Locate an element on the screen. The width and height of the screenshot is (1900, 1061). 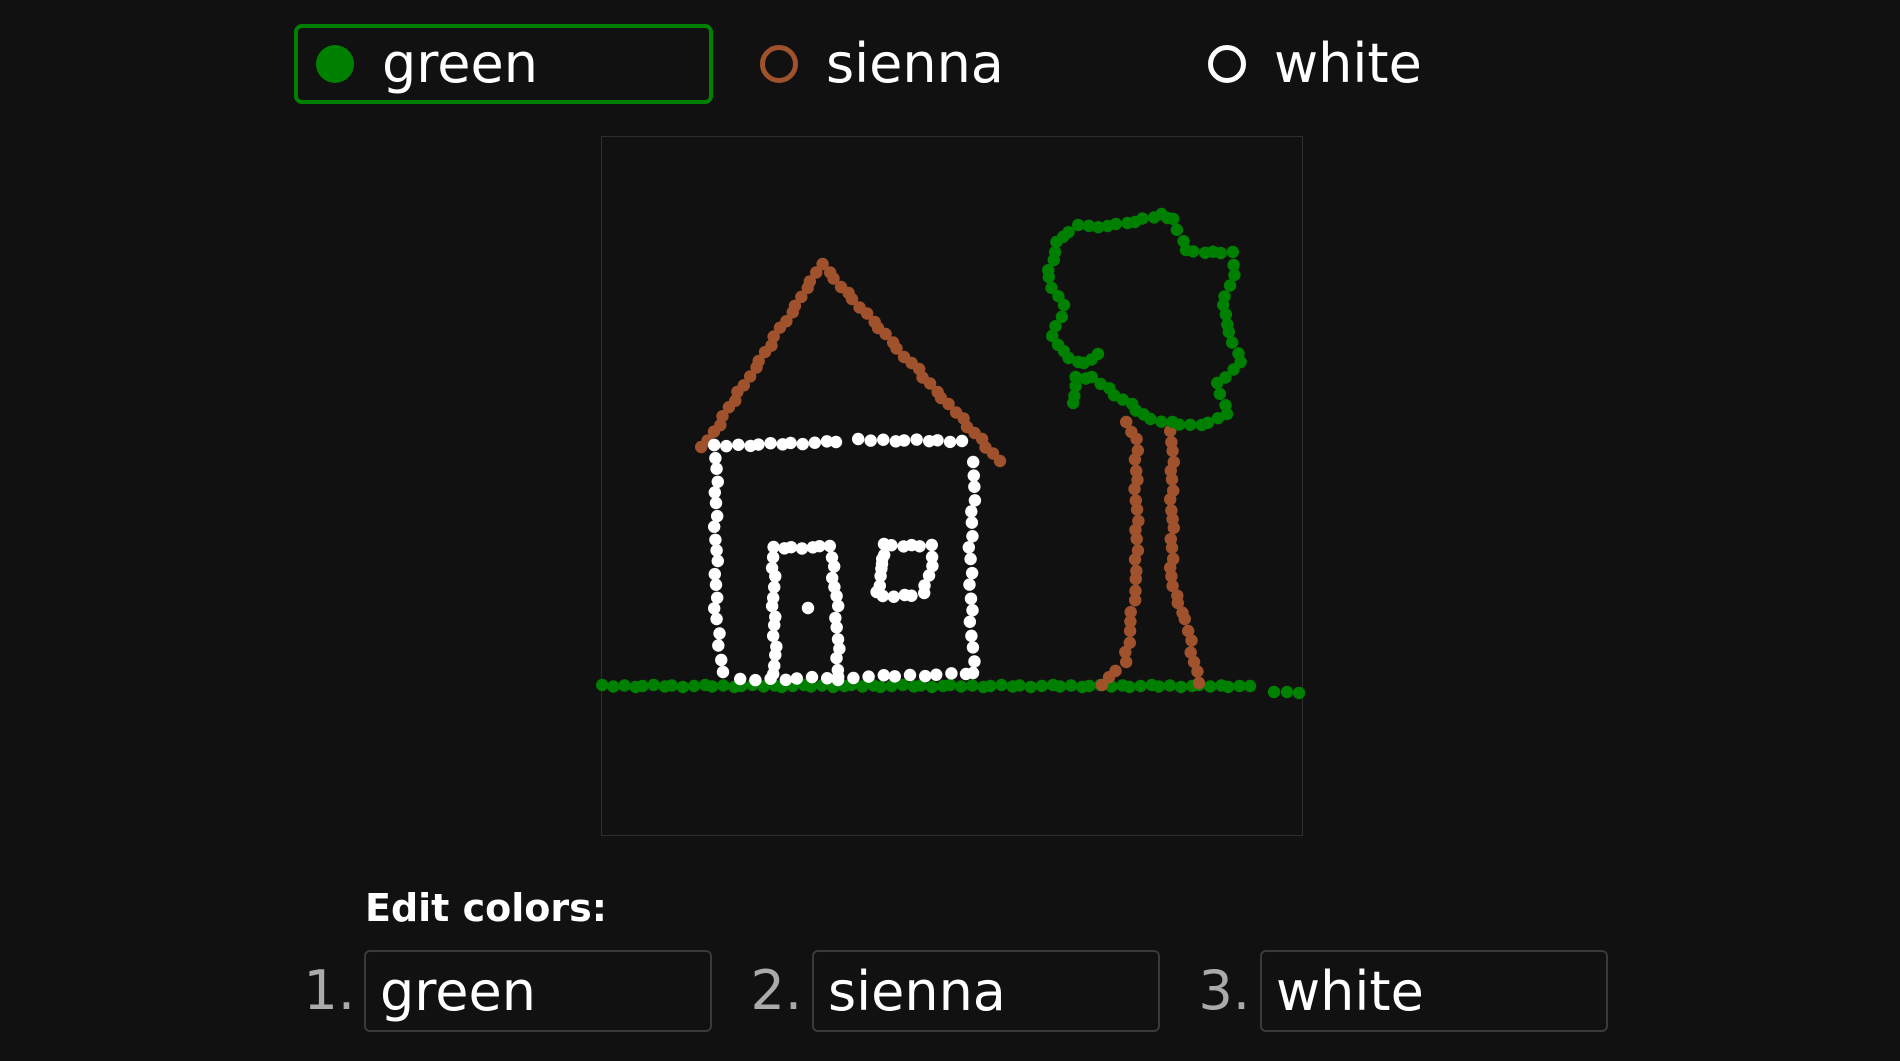
color-option-green: green is located at coordinates (503, 64).